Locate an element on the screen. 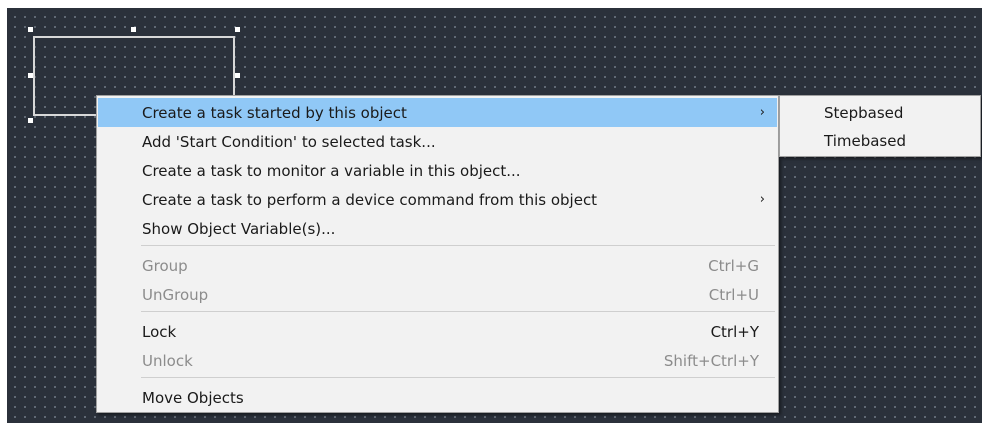  menu-item-shortcut: Ctrl+G is located at coordinates (733, 265).